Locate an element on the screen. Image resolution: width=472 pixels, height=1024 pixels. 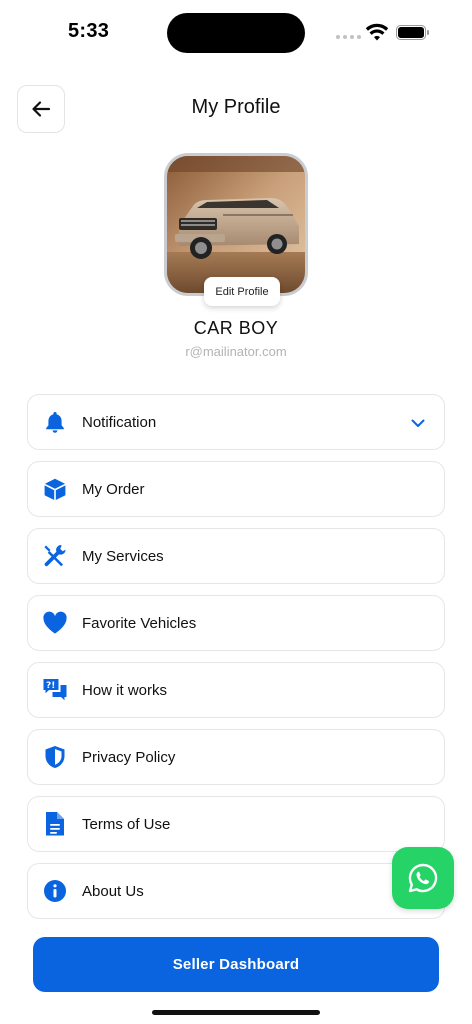
seller-dashboard-button: Seller Dashboard is located at coordinates (236, 964).